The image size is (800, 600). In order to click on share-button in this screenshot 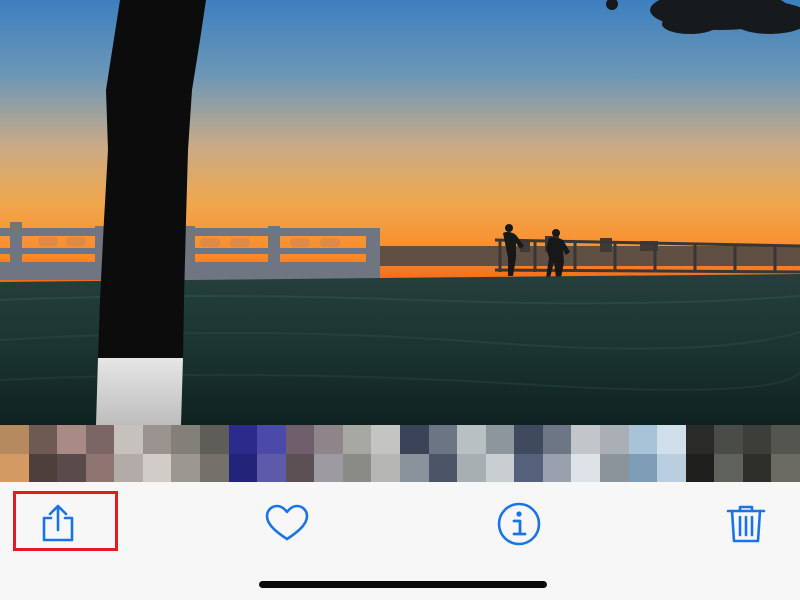, I will do `click(58, 524)`.